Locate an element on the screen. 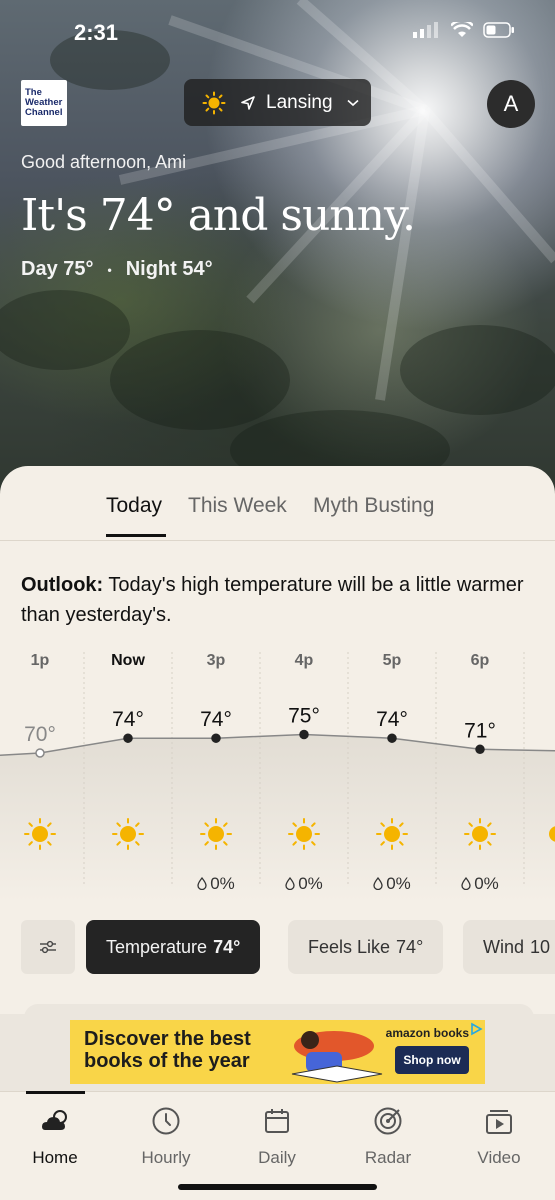 The image size is (555, 1200). hour-label: 4p is located at coordinates (304, 661).